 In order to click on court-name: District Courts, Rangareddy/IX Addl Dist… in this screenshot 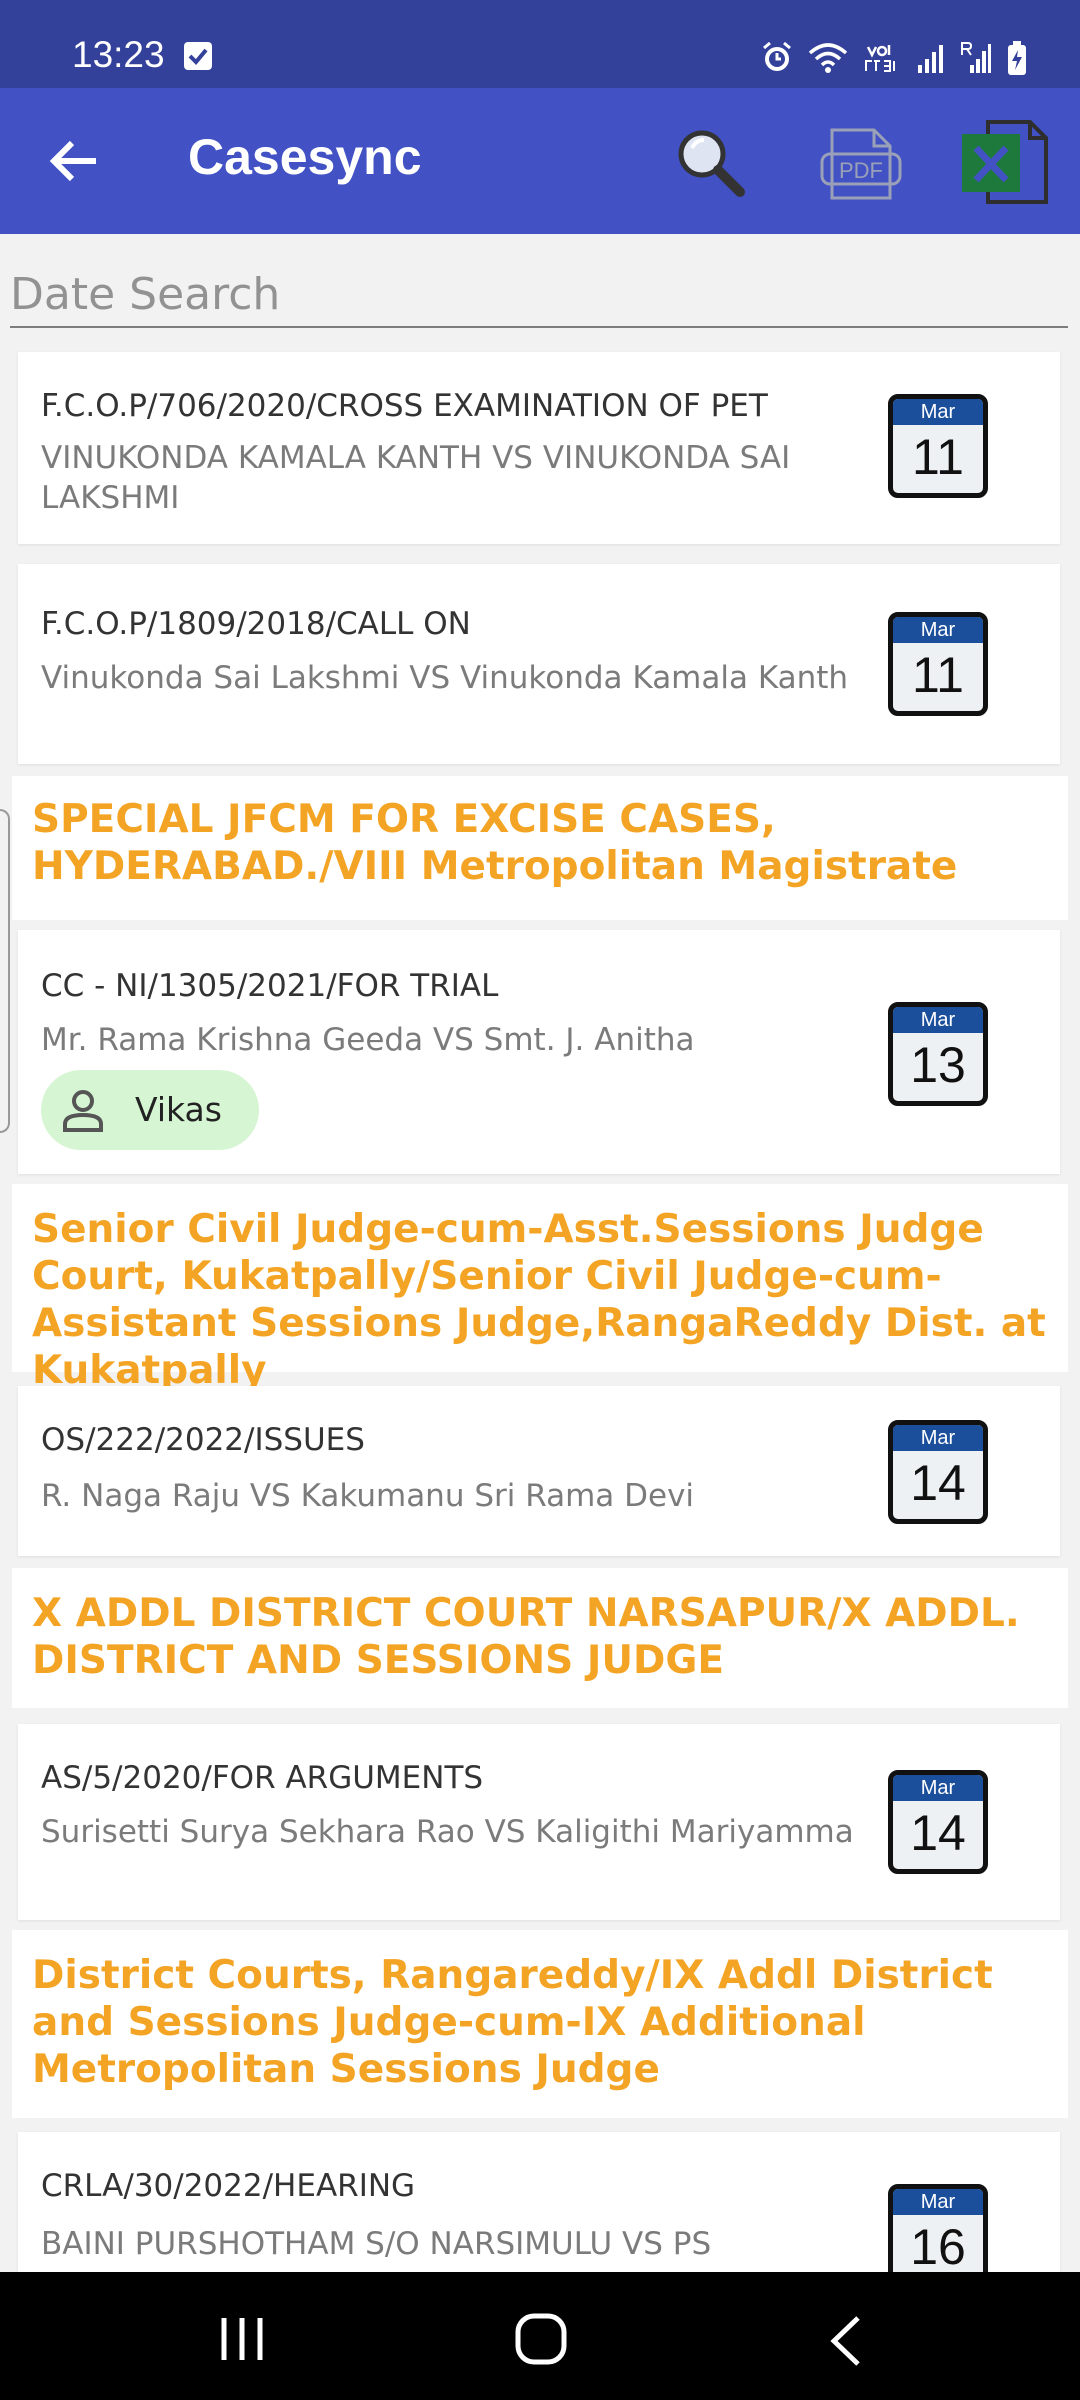, I will do `click(512, 2022)`.